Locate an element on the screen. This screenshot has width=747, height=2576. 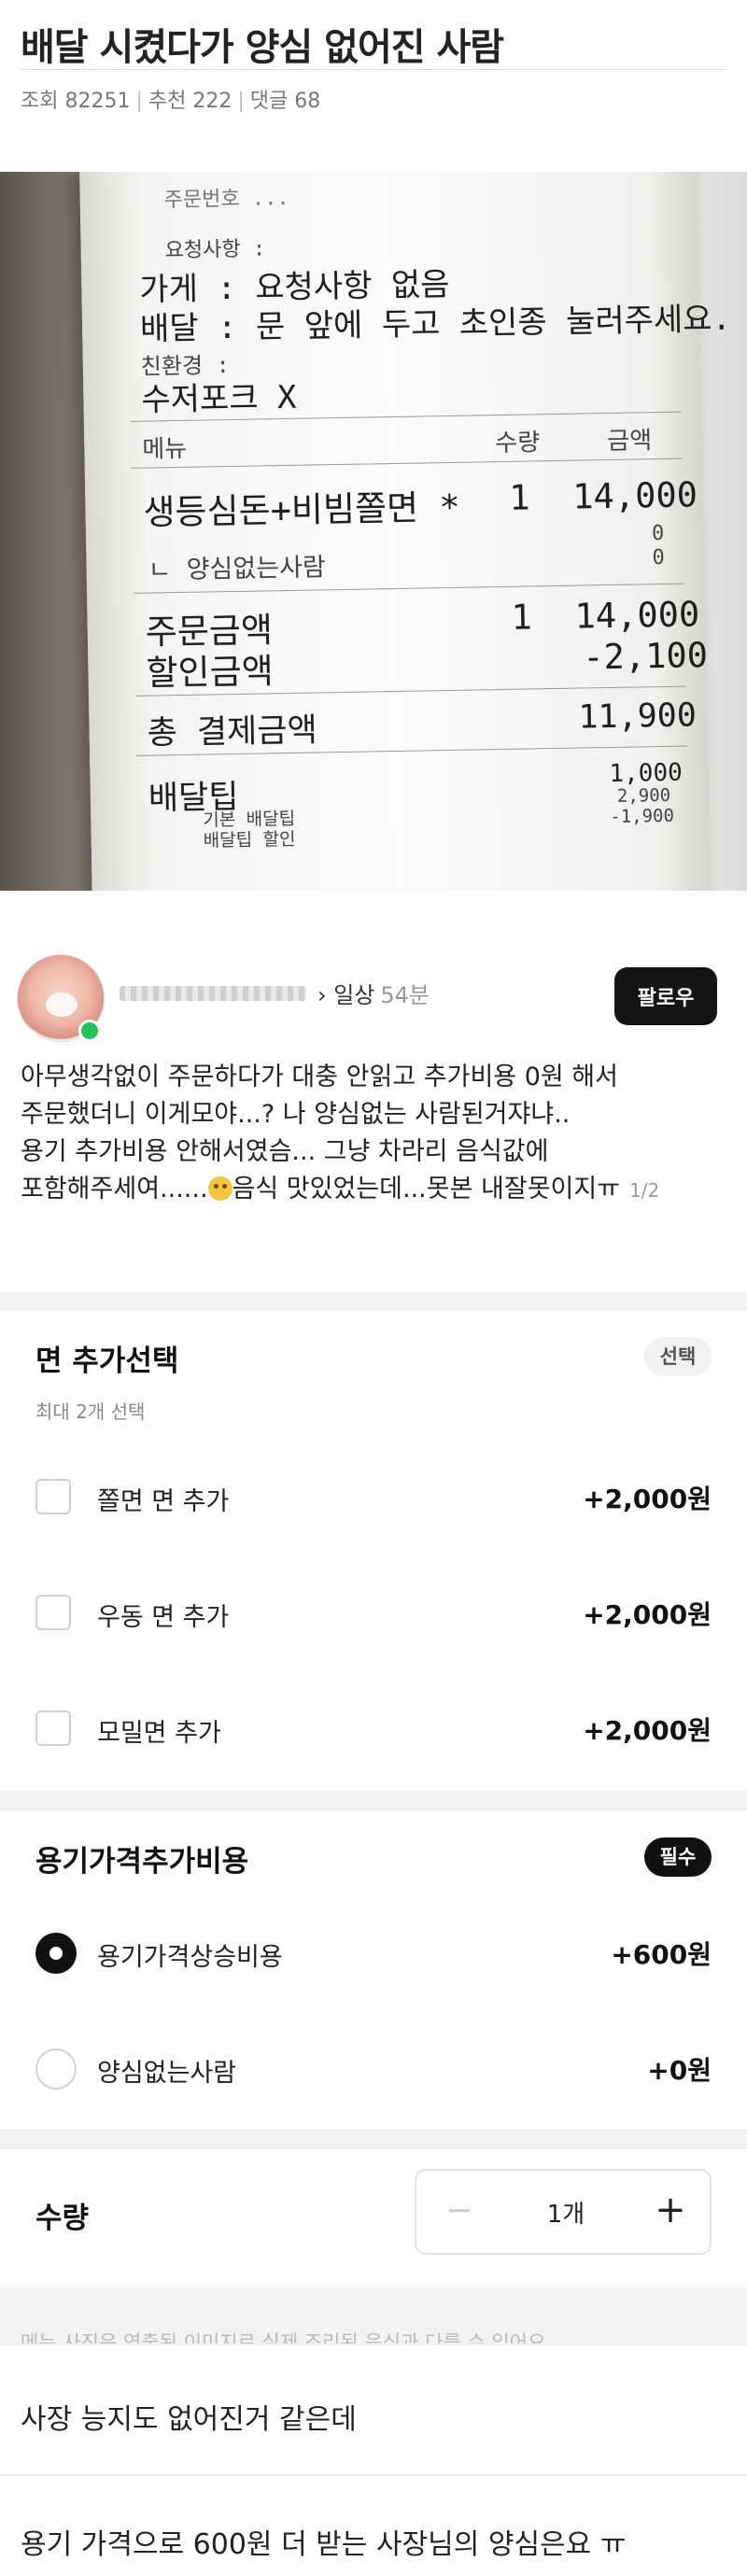
author-meta: › 일상 54분 is located at coordinates (373, 993).